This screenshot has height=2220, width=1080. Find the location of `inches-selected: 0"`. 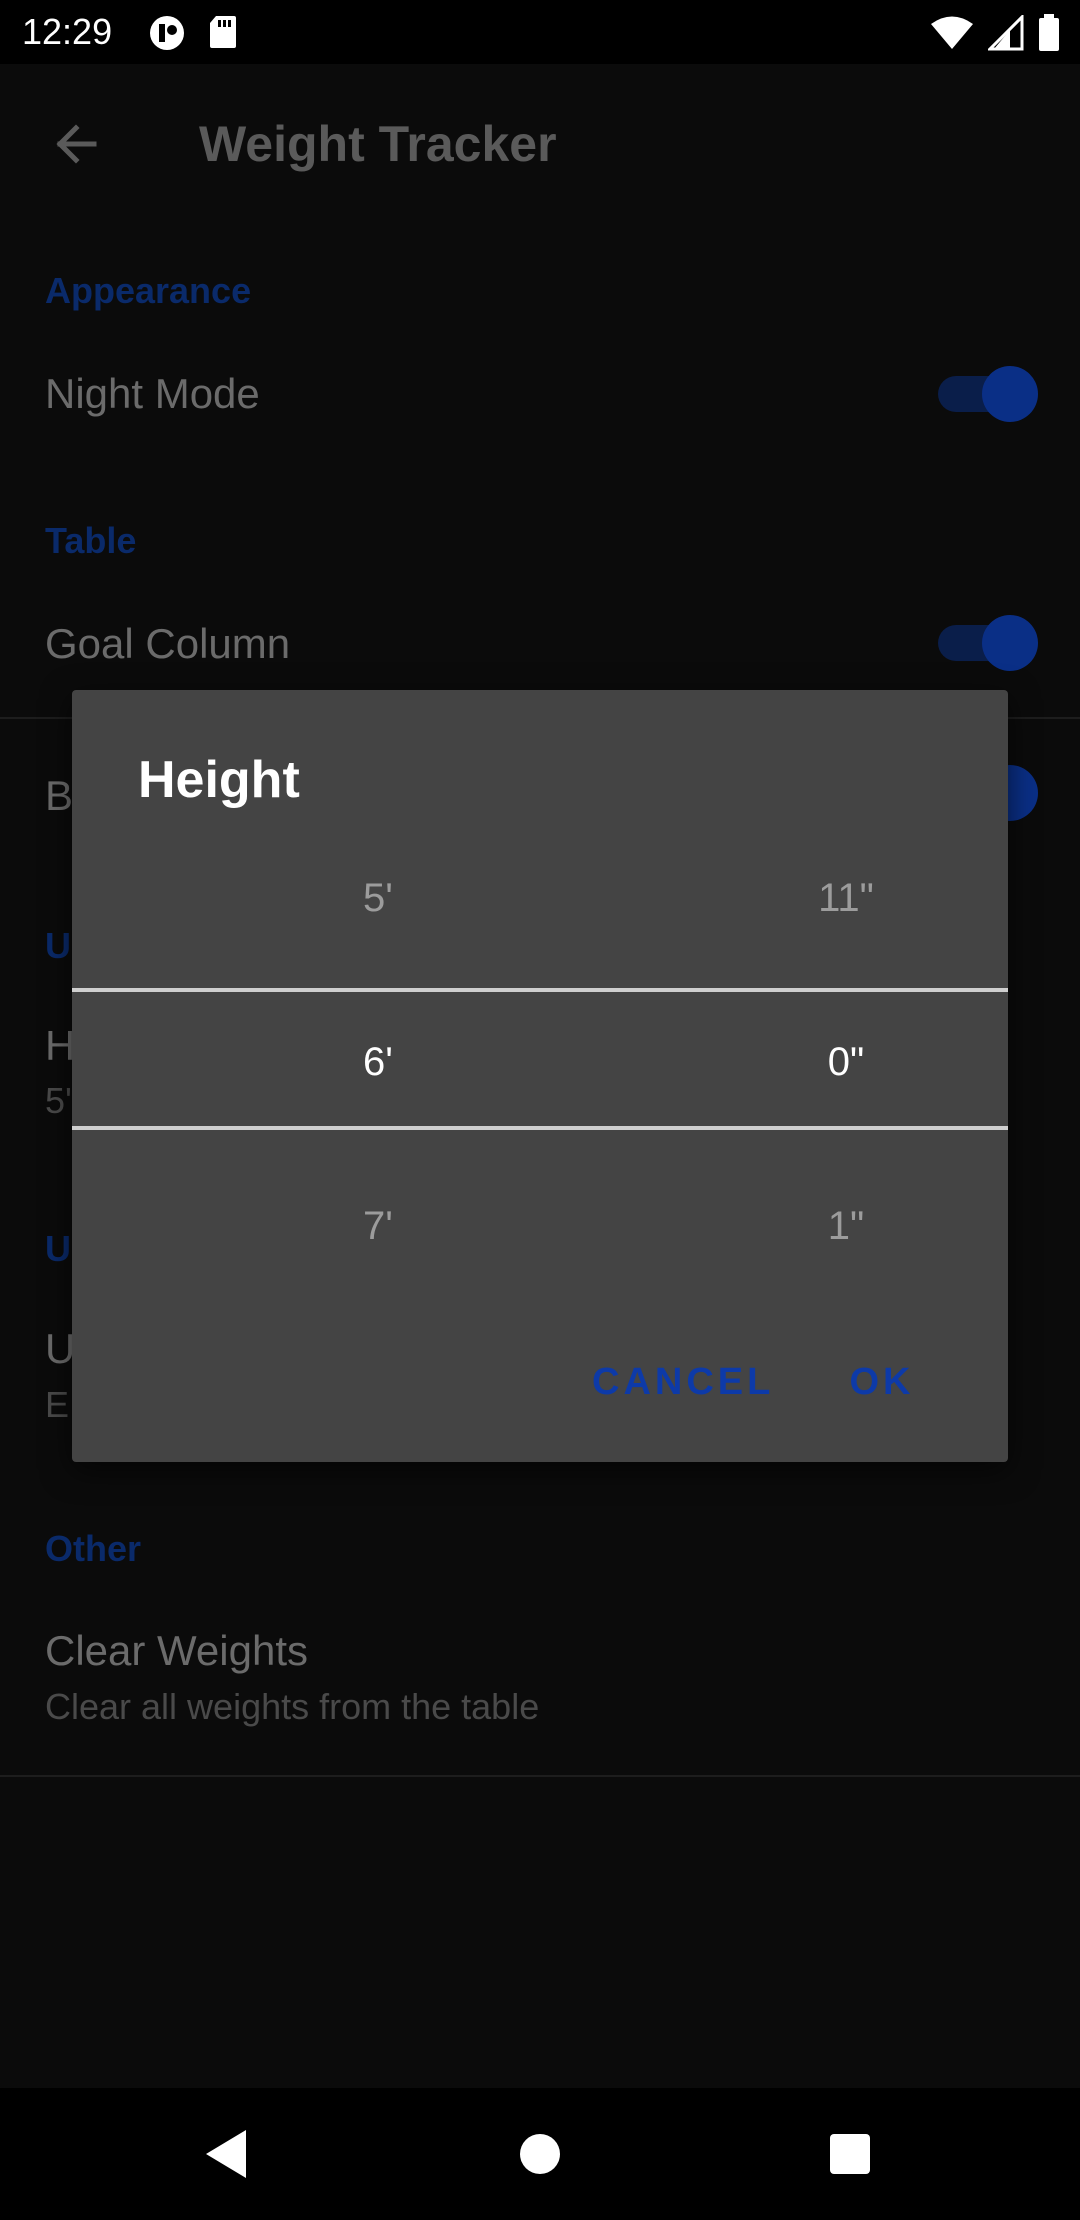

inches-selected: 0" is located at coordinates (846, 1062).